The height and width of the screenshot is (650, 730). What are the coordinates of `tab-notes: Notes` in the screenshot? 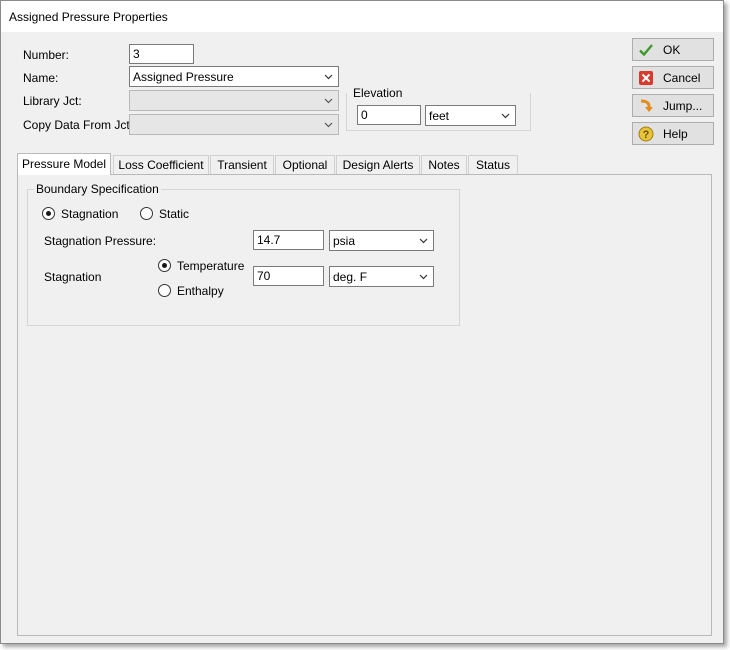 It's located at (444, 164).